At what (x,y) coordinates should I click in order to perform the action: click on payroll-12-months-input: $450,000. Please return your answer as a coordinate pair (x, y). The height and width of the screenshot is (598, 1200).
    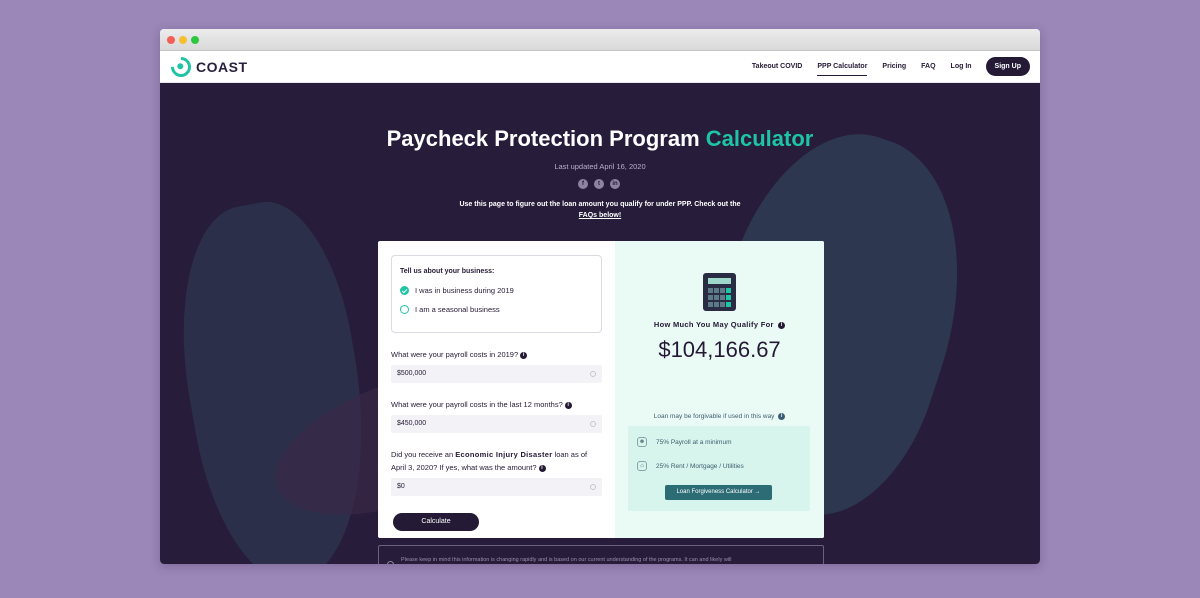
    Looking at the image, I should click on (496, 424).